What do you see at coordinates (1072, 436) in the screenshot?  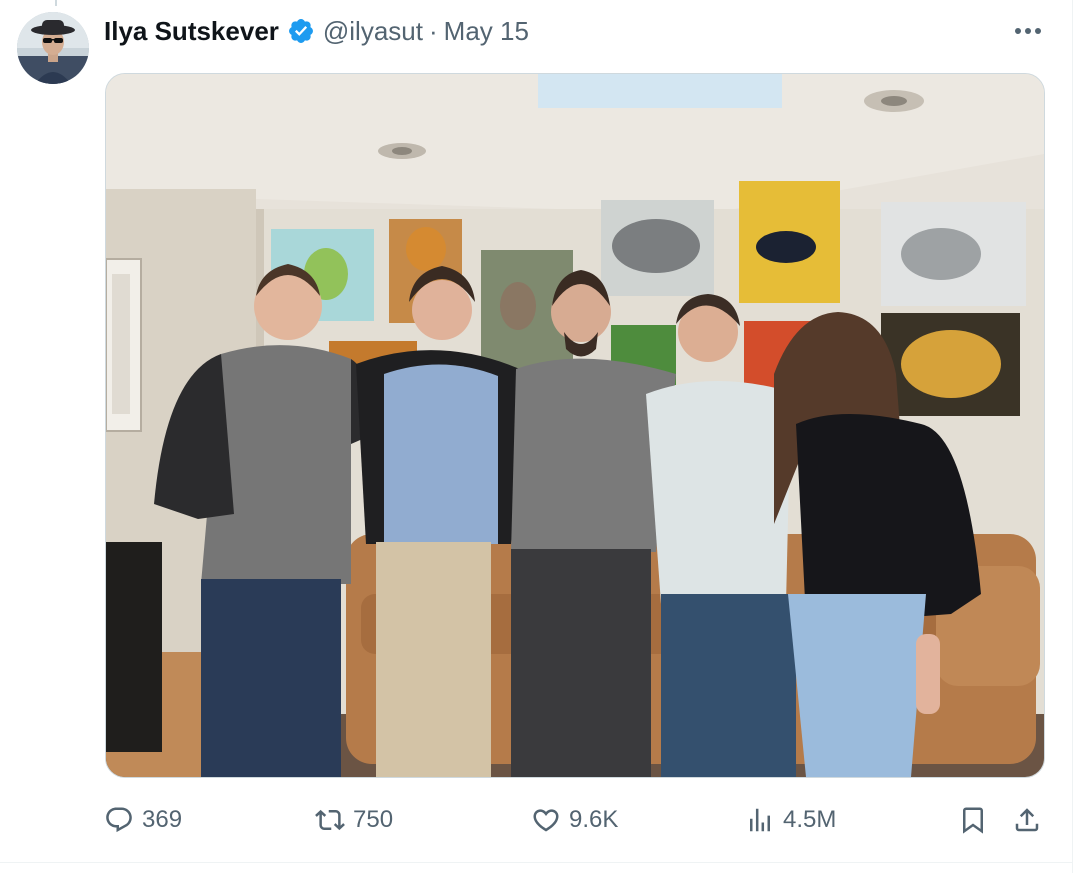 I see `timeline-border-right` at bounding box center [1072, 436].